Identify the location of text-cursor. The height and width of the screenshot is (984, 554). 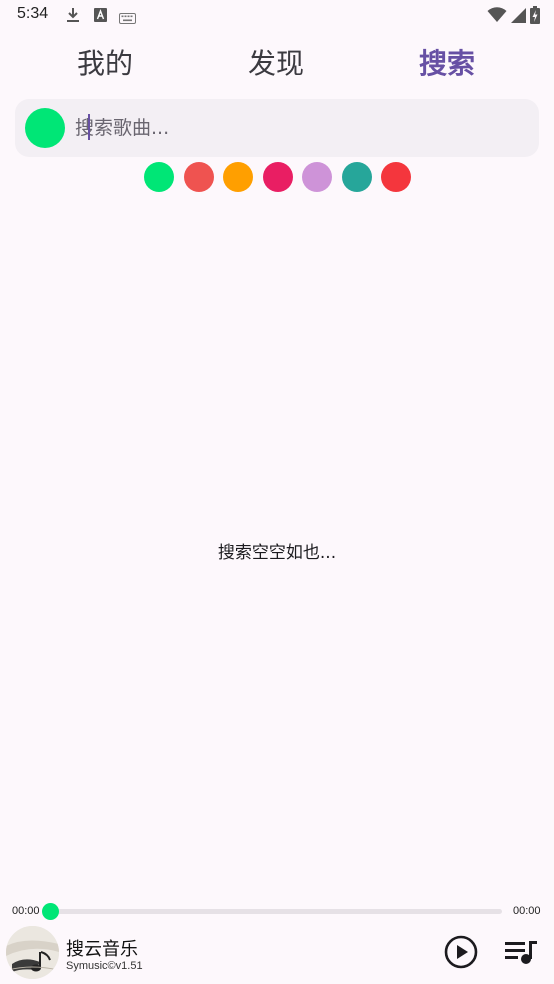
(89, 127).